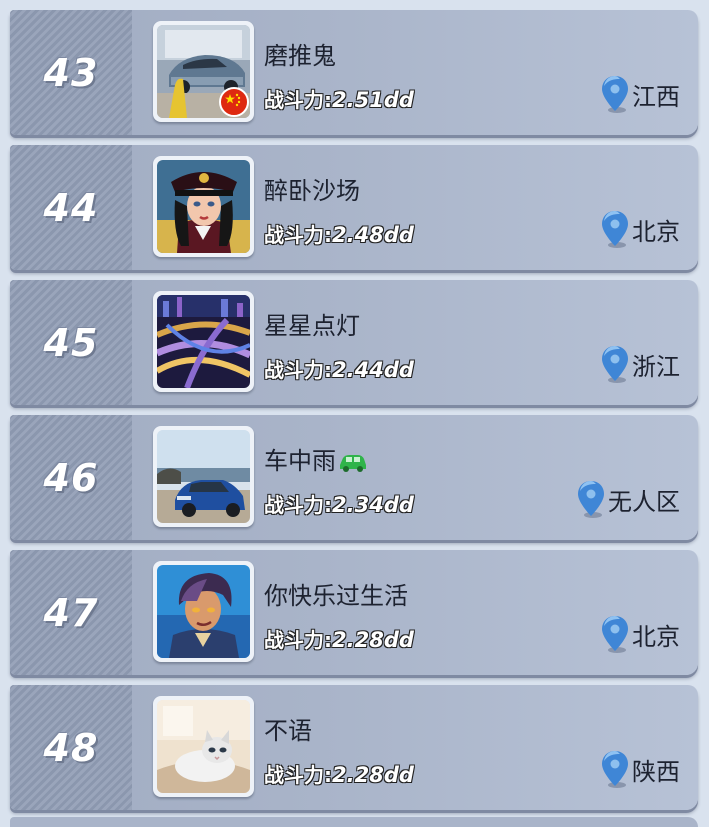 This screenshot has width=709, height=827. What do you see at coordinates (354, 342) in the screenshot?
I see `leaderboard-row: 45 星星点灯 战斗力:2.44dd 浙江` at bounding box center [354, 342].